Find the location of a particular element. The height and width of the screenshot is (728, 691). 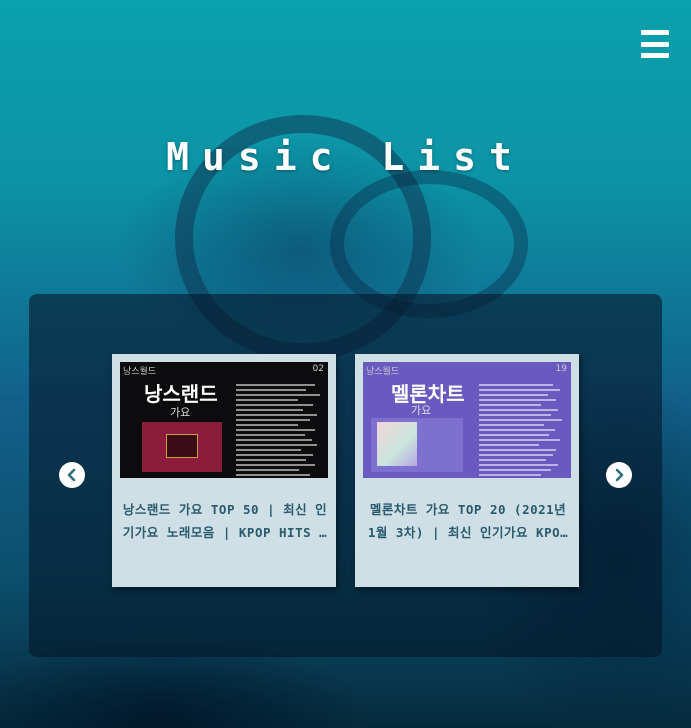

thumbnail-brand: 낭스랜드 is located at coordinates (181, 394).